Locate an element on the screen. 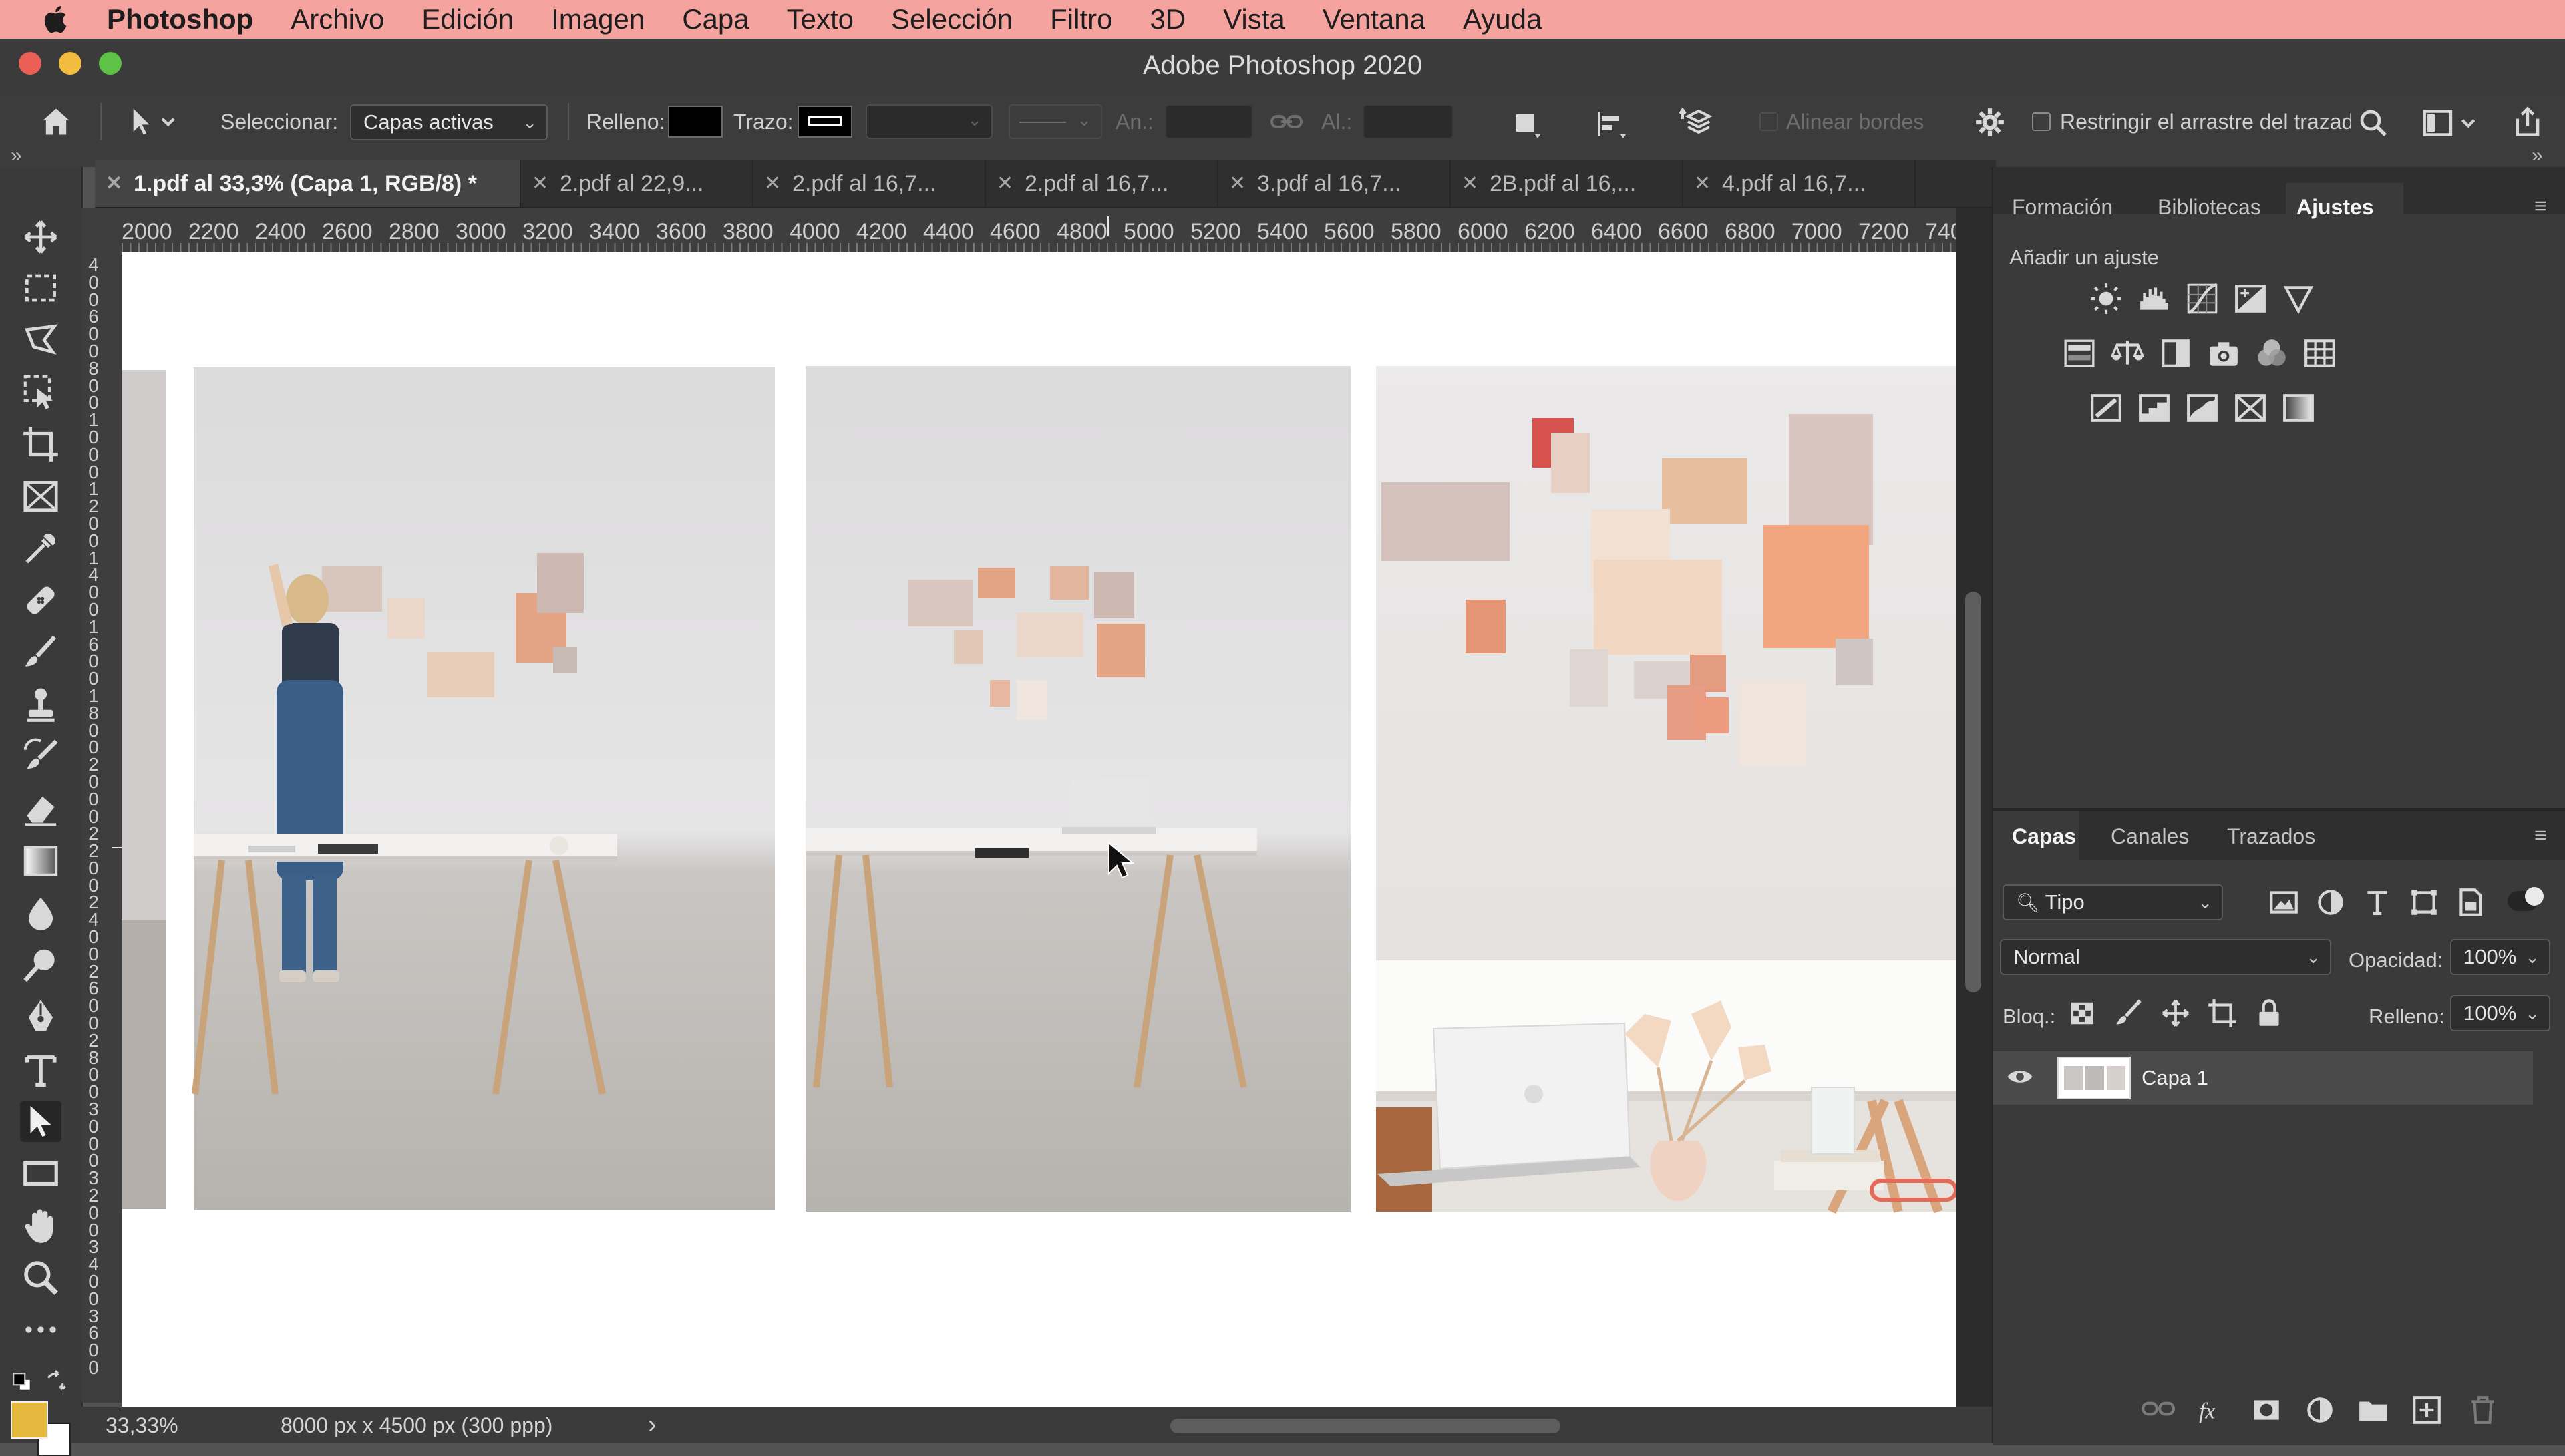 The width and height of the screenshot is (2565, 1456). menu-archivo: Archivo is located at coordinates (337, 19).